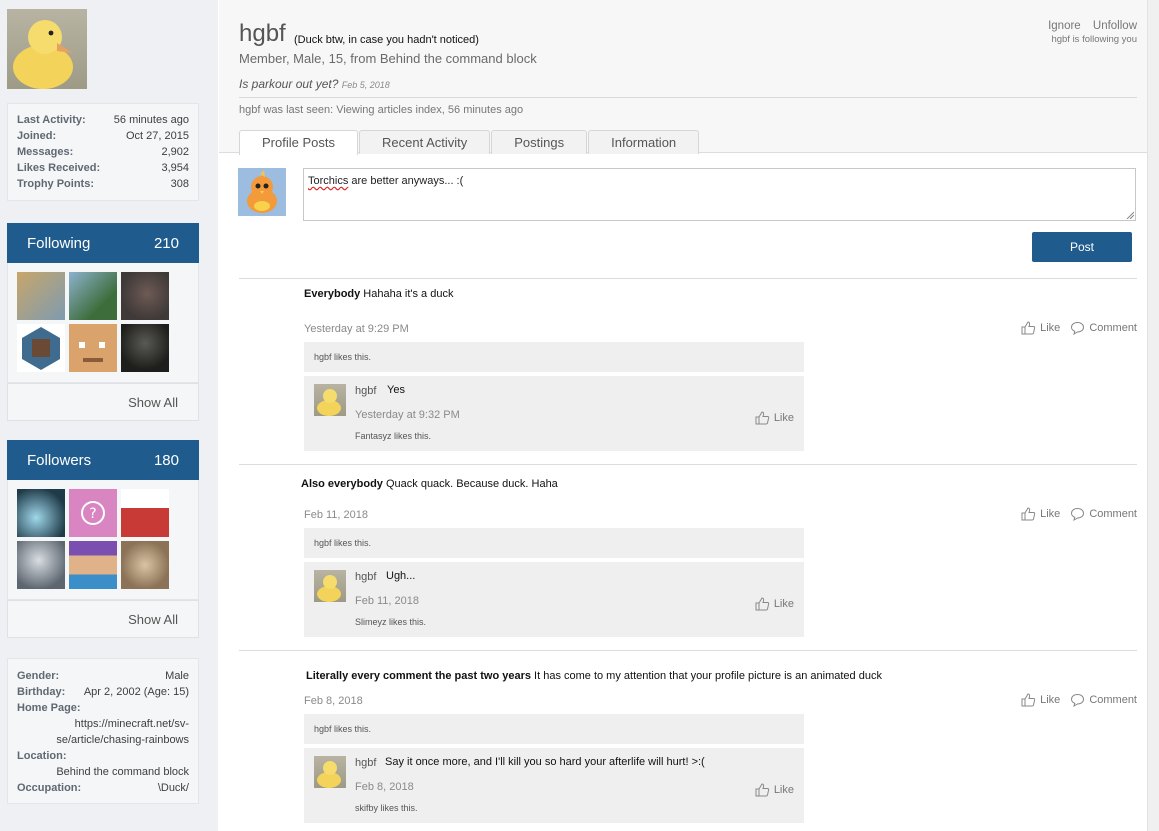 The width and height of the screenshot is (1159, 831). What do you see at coordinates (180, 184) in the screenshot?
I see `stat-value: 308` at bounding box center [180, 184].